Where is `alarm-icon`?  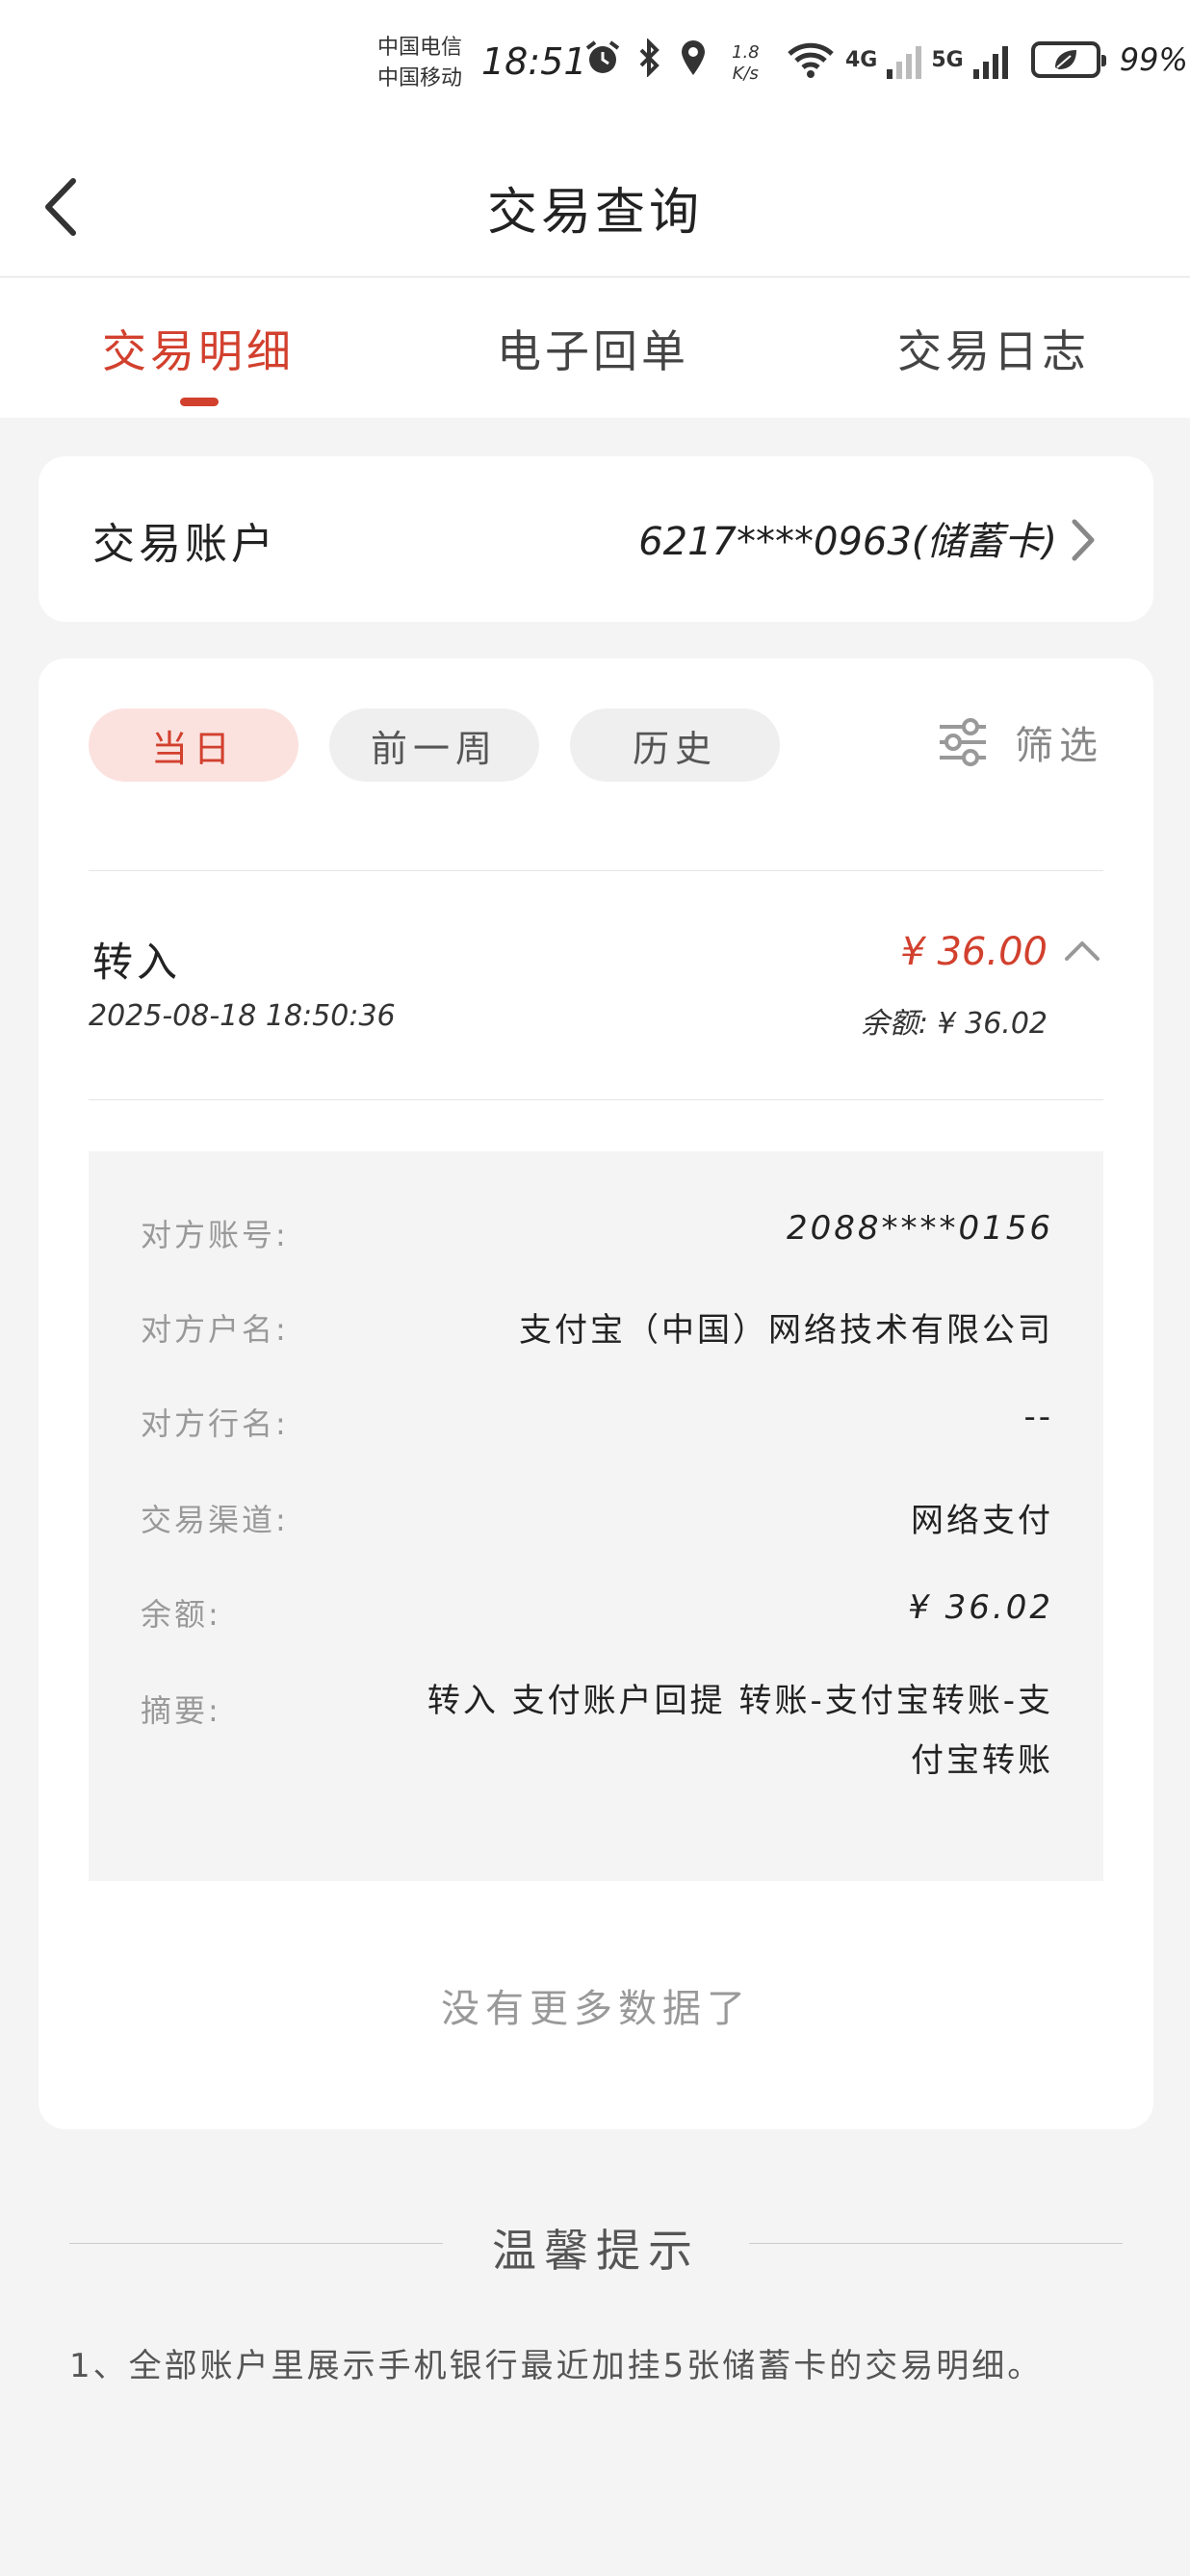 alarm-icon is located at coordinates (603, 57).